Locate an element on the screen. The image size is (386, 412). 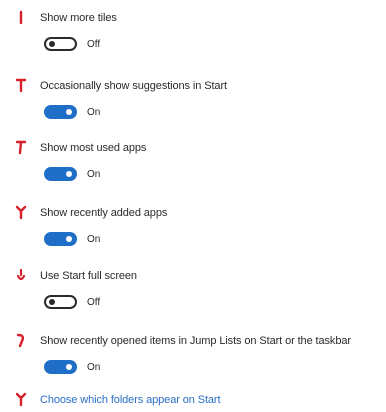
start-full-screen-toggle is located at coordinates (60, 302).